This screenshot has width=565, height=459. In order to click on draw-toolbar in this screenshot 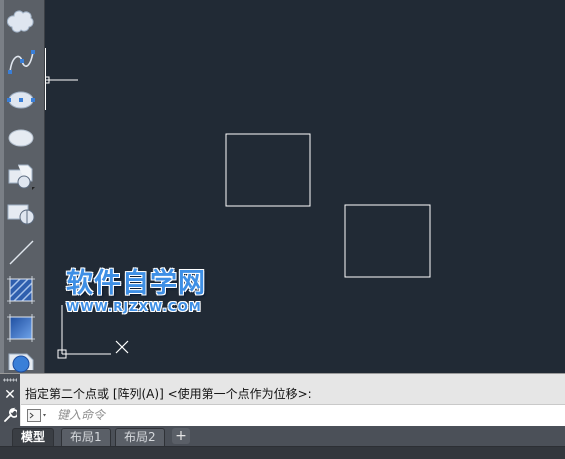, I will do `click(22, 186)`.